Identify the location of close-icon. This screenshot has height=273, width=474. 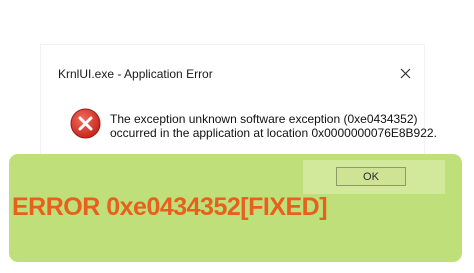
(405, 73).